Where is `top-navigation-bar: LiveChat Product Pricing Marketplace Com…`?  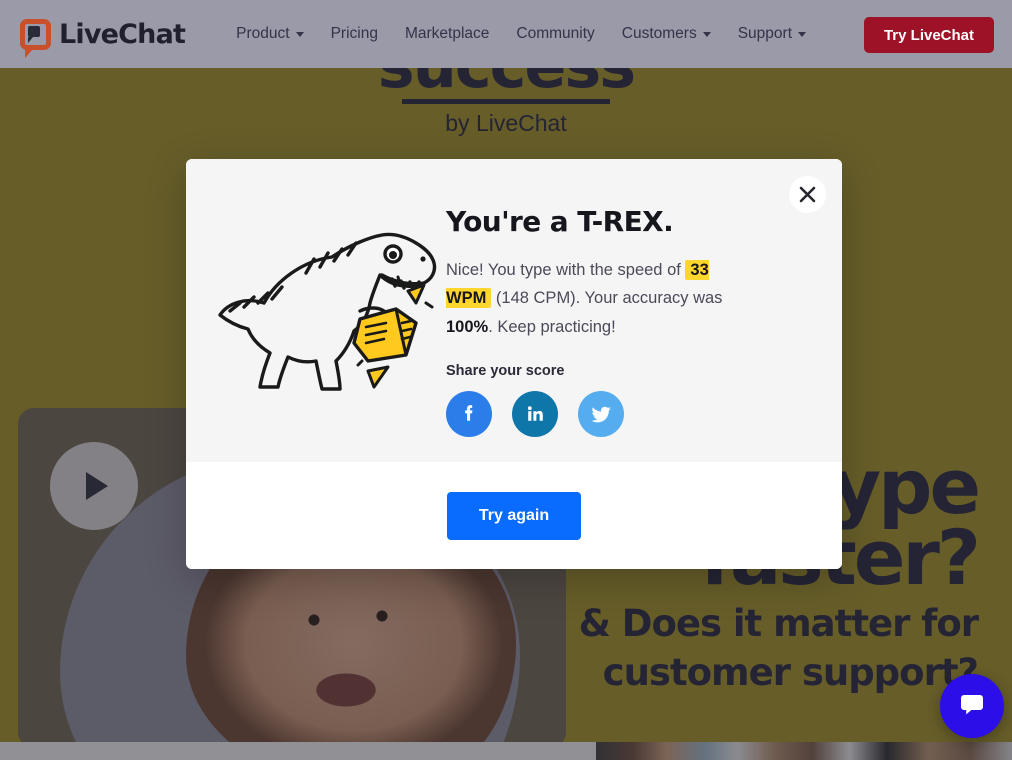 top-navigation-bar: LiveChat Product Pricing Marketplace Com… is located at coordinates (506, 34).